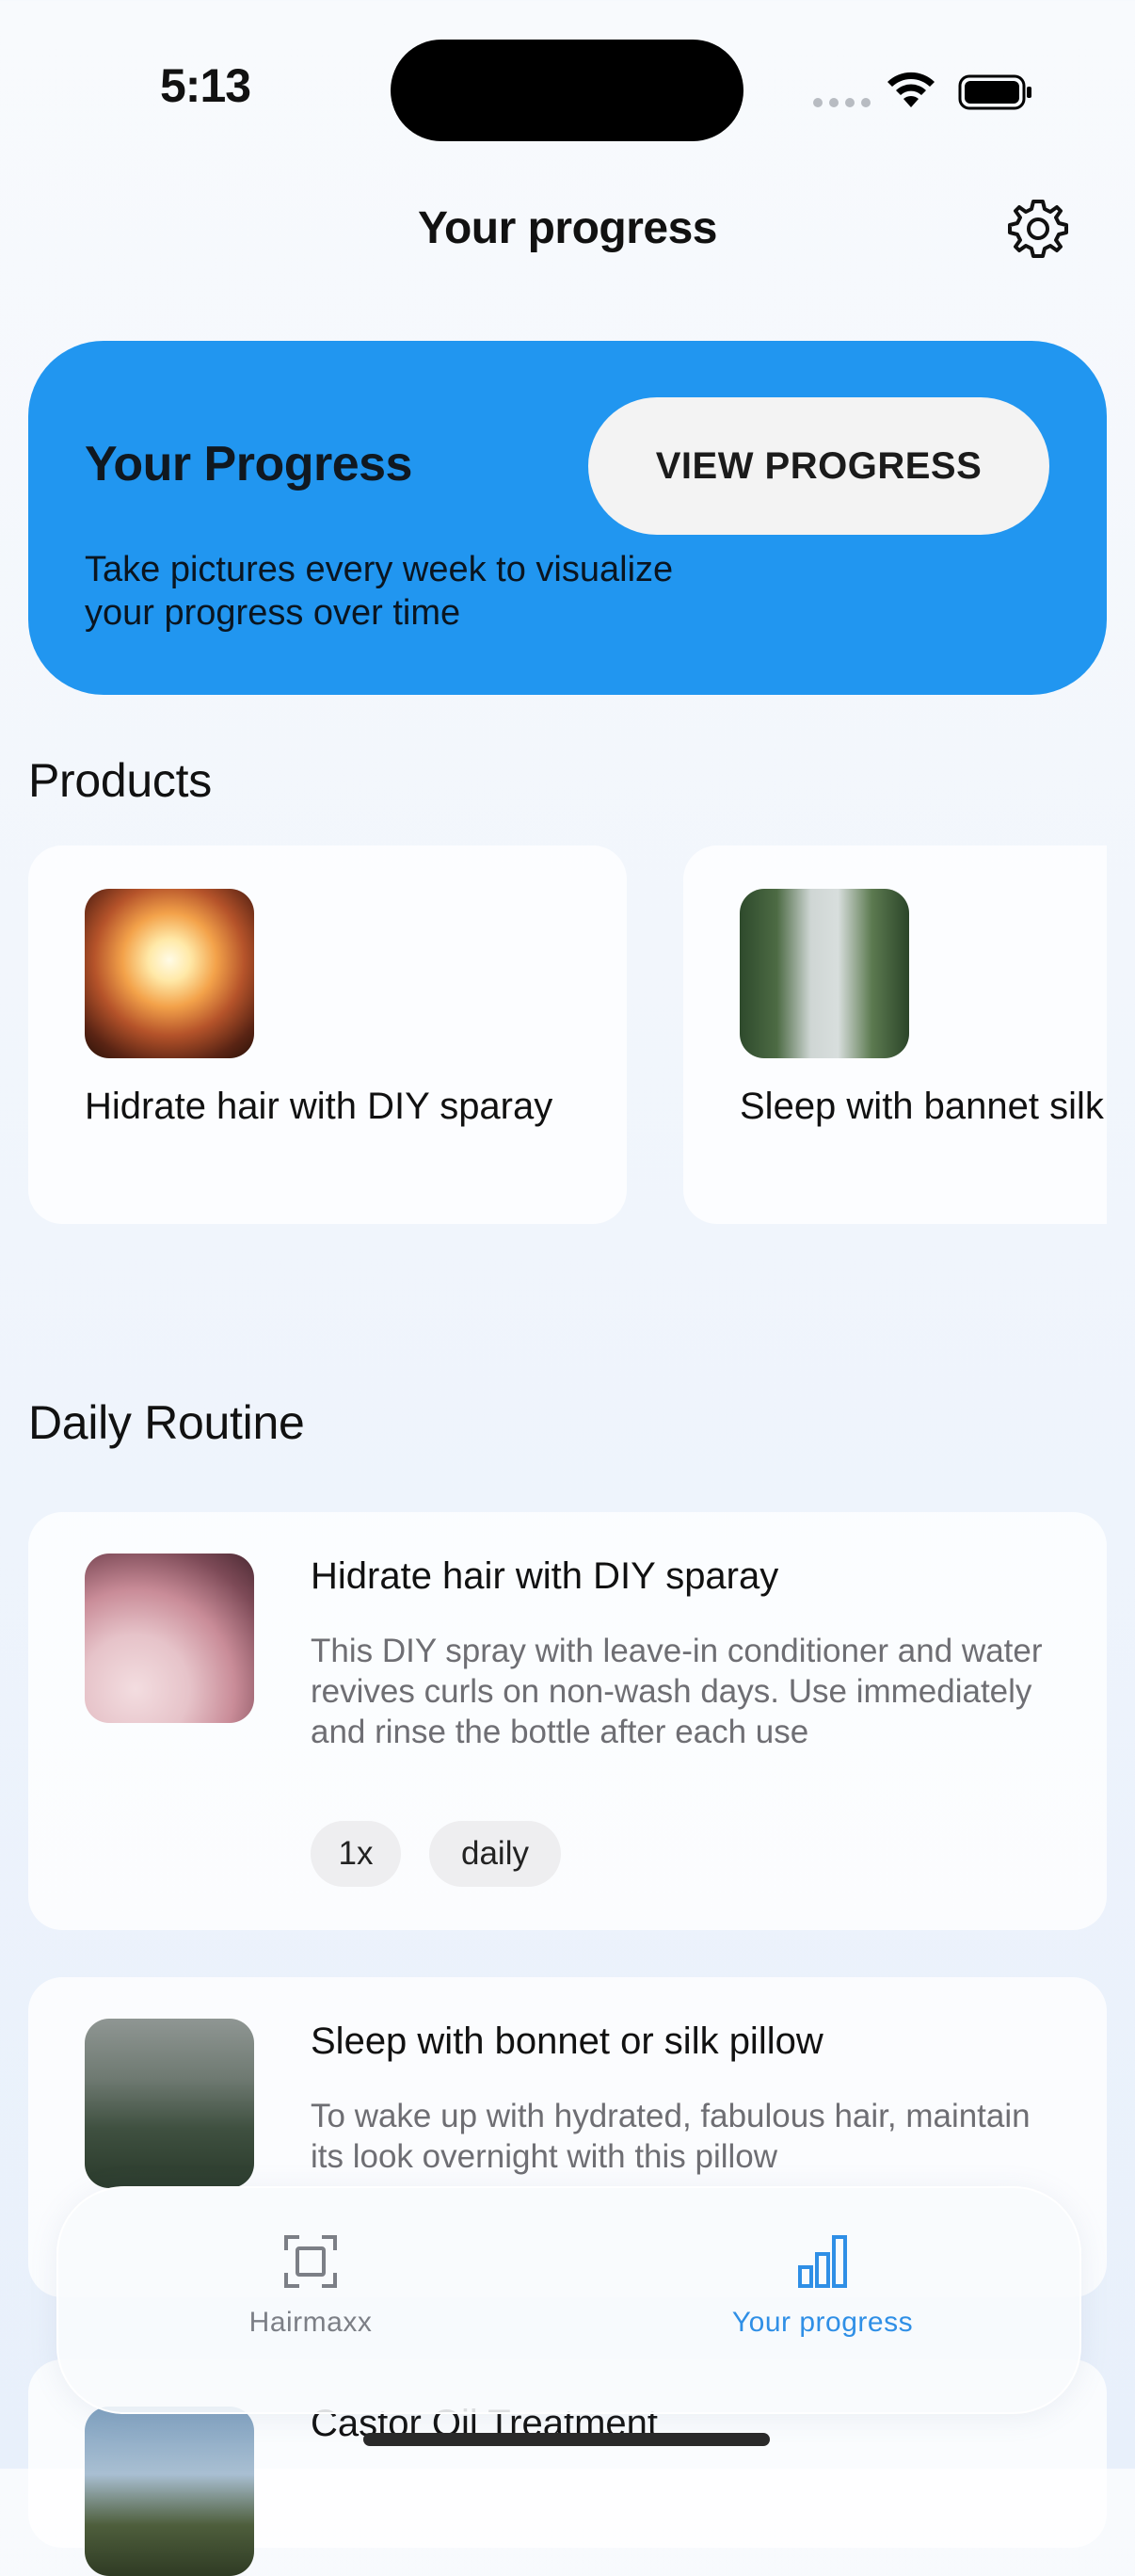 The width and height of the screenshot is (1135, 2576). Describe the element at coordinates (356, 1854) in the screenshot. I see `frequency-badge: 1x` at that location.